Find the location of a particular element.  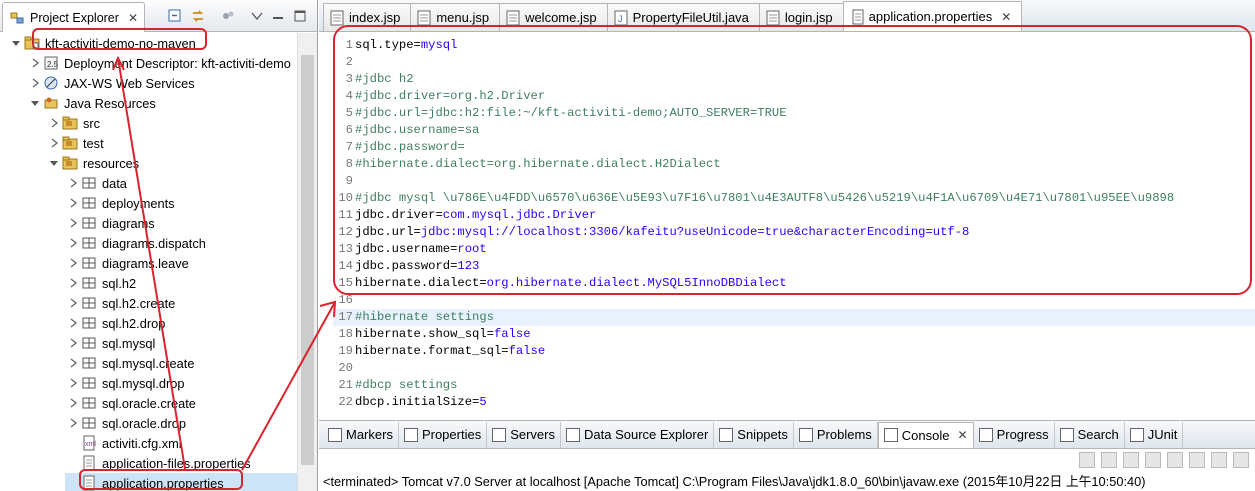

project-icon is located at coordinates (32, 43).